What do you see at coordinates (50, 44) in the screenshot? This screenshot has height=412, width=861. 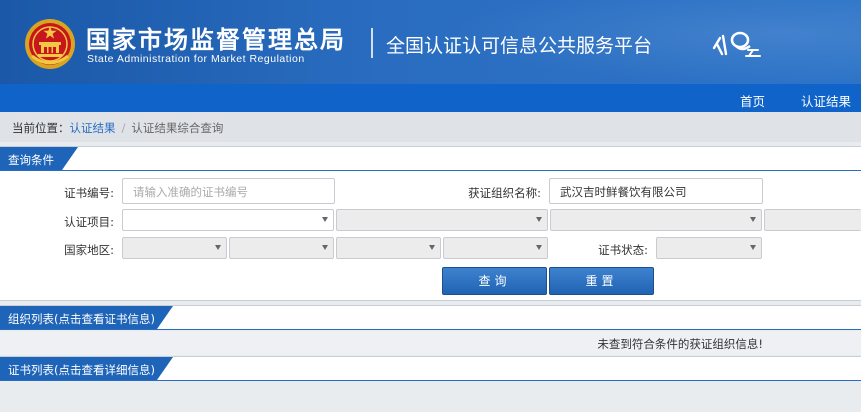 I see `national-emblem-icon` at bounding box center [50, 44].